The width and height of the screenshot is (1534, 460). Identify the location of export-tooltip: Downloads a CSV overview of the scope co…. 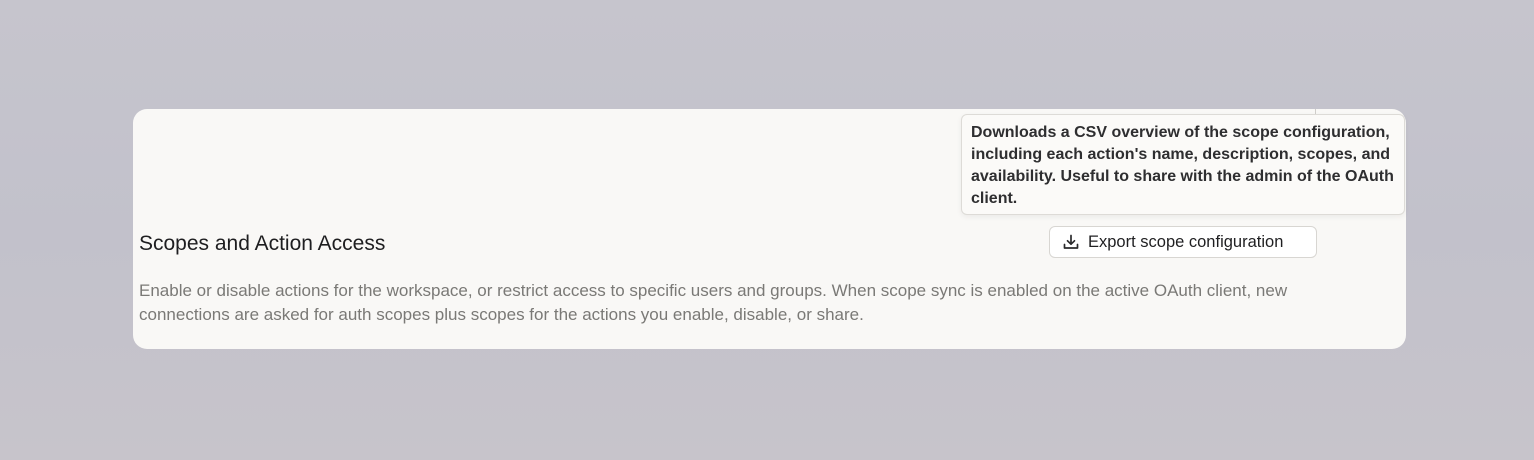
(1183, 164).